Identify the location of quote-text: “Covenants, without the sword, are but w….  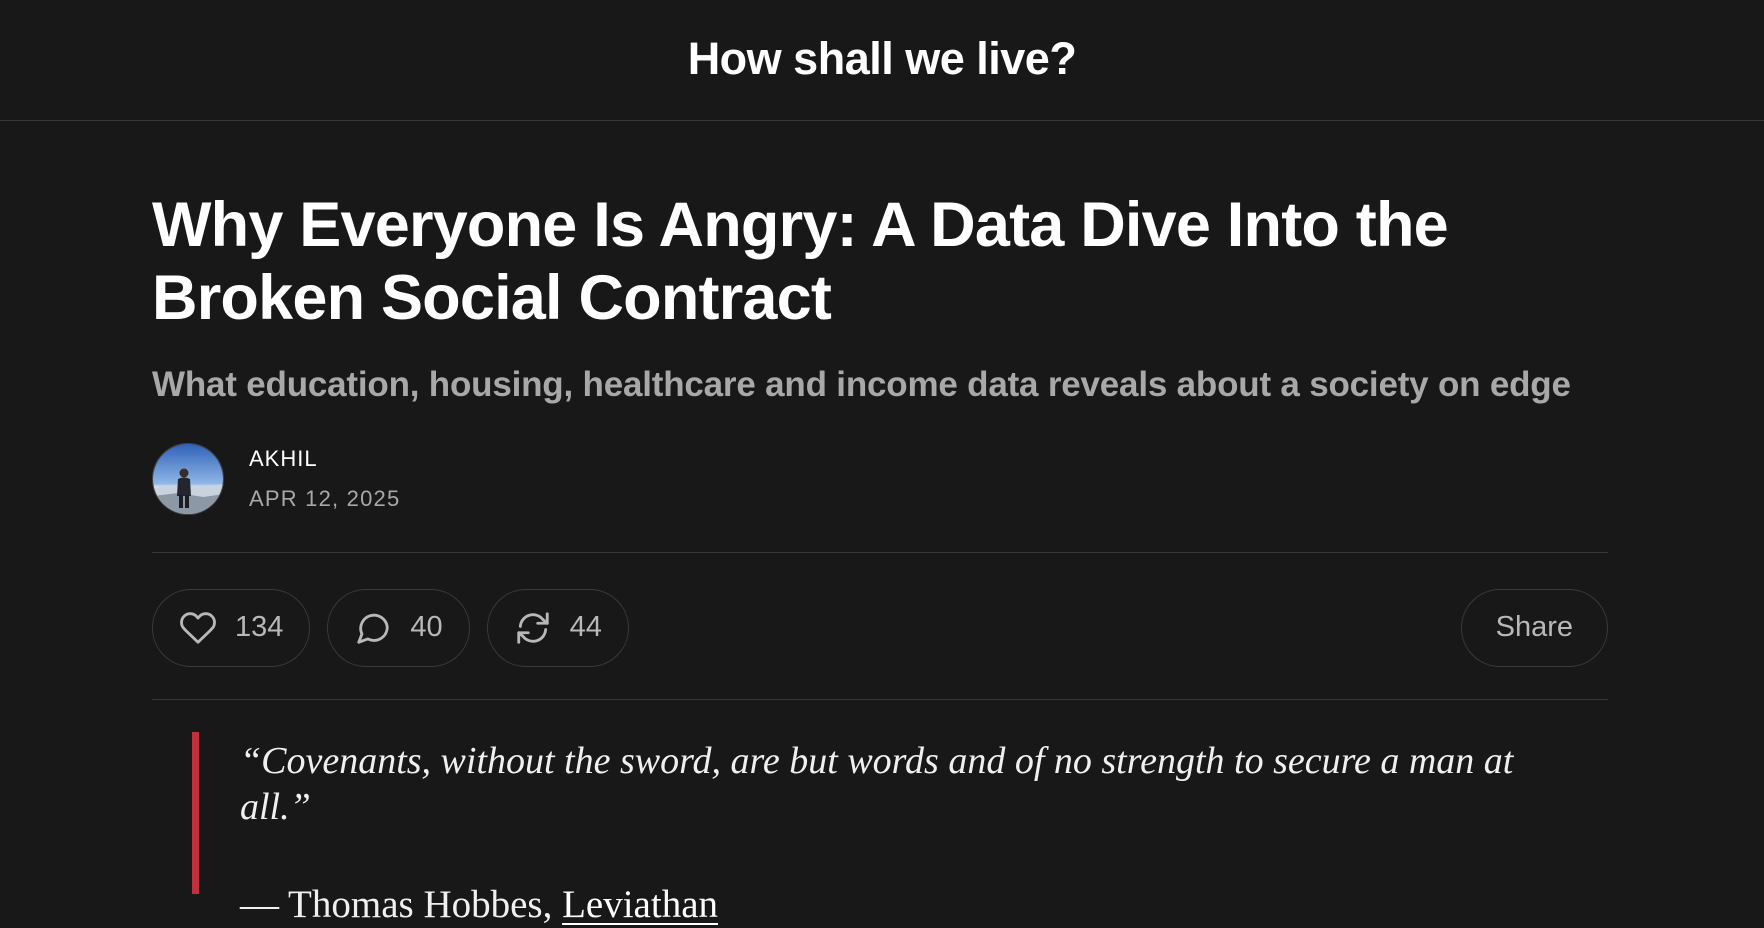
(877, 784).